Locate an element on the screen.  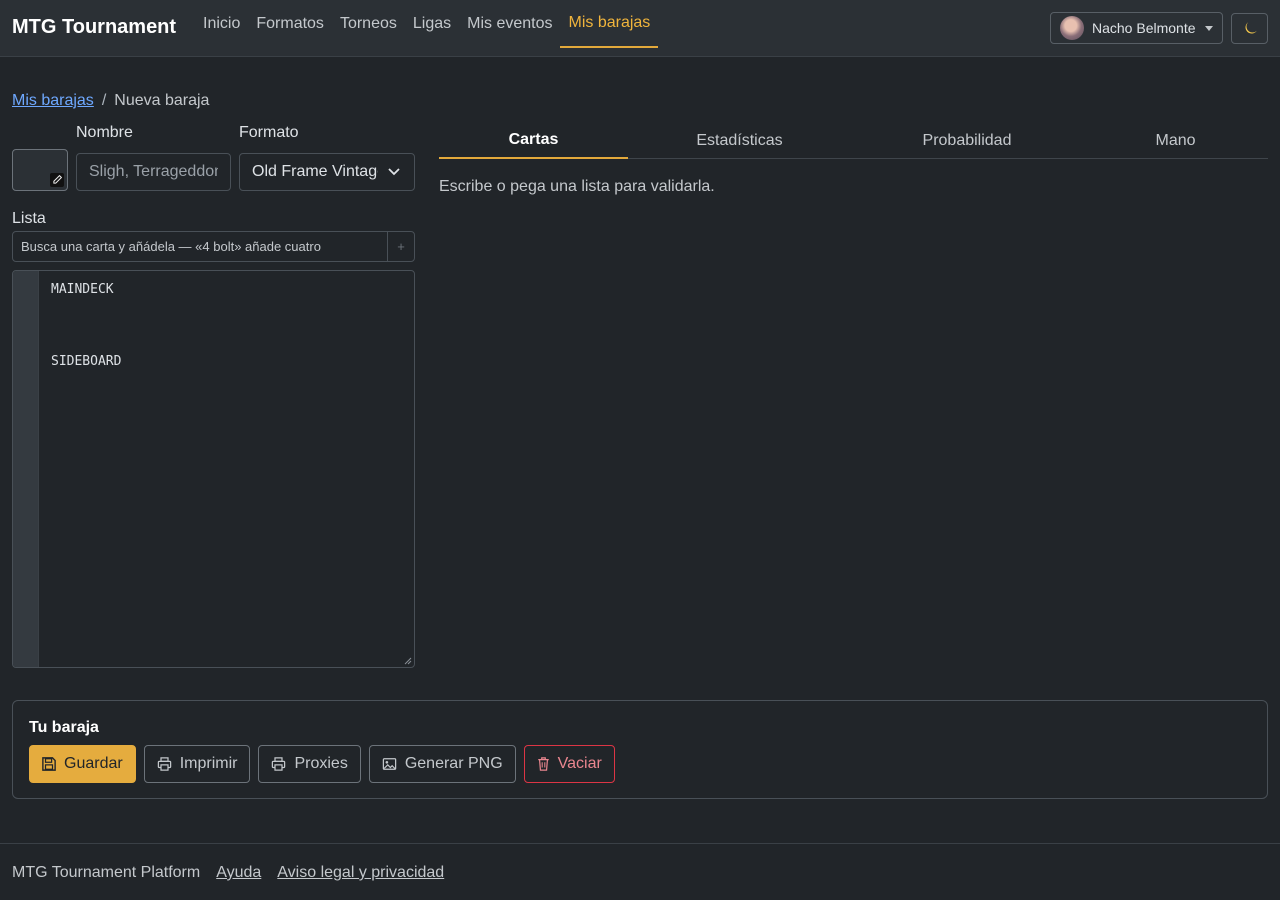
list-label: Lista is located at coordinates (29, 218).